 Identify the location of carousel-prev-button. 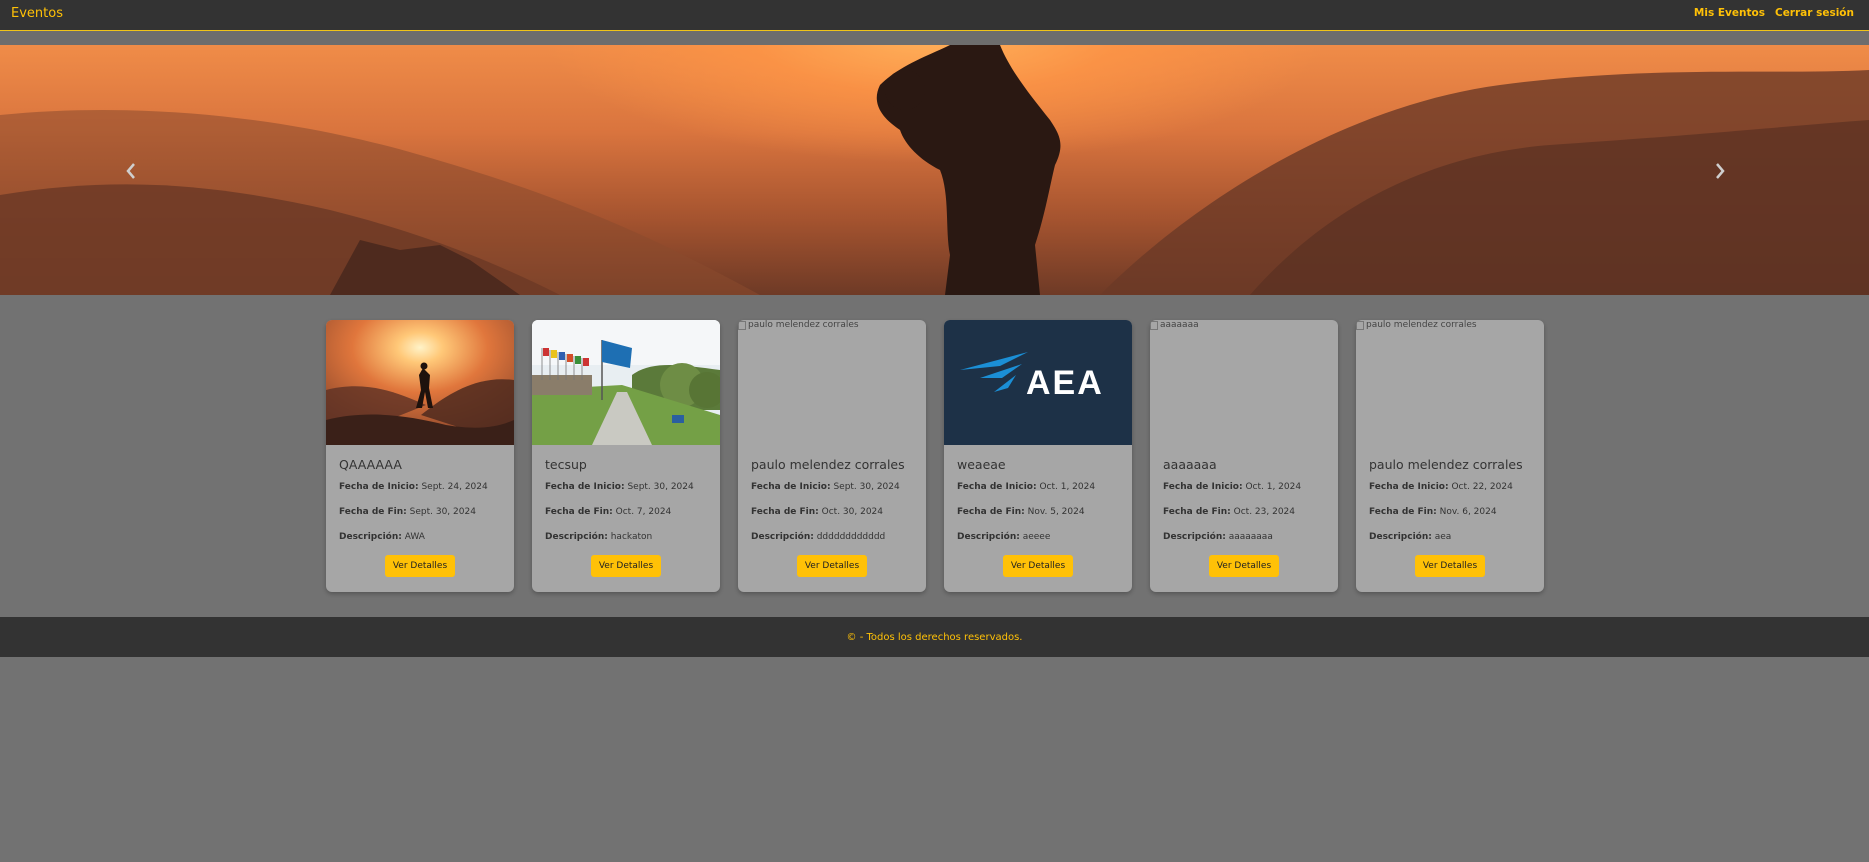
(141, 178).